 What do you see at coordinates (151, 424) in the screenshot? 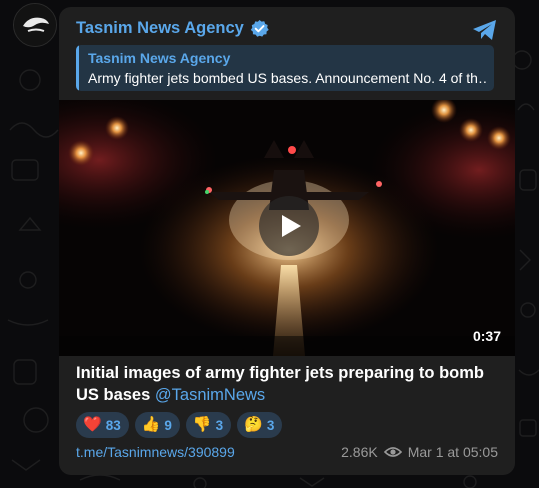
I see `thumbs-up-icon: 👍` at bounding box center [151, 424].